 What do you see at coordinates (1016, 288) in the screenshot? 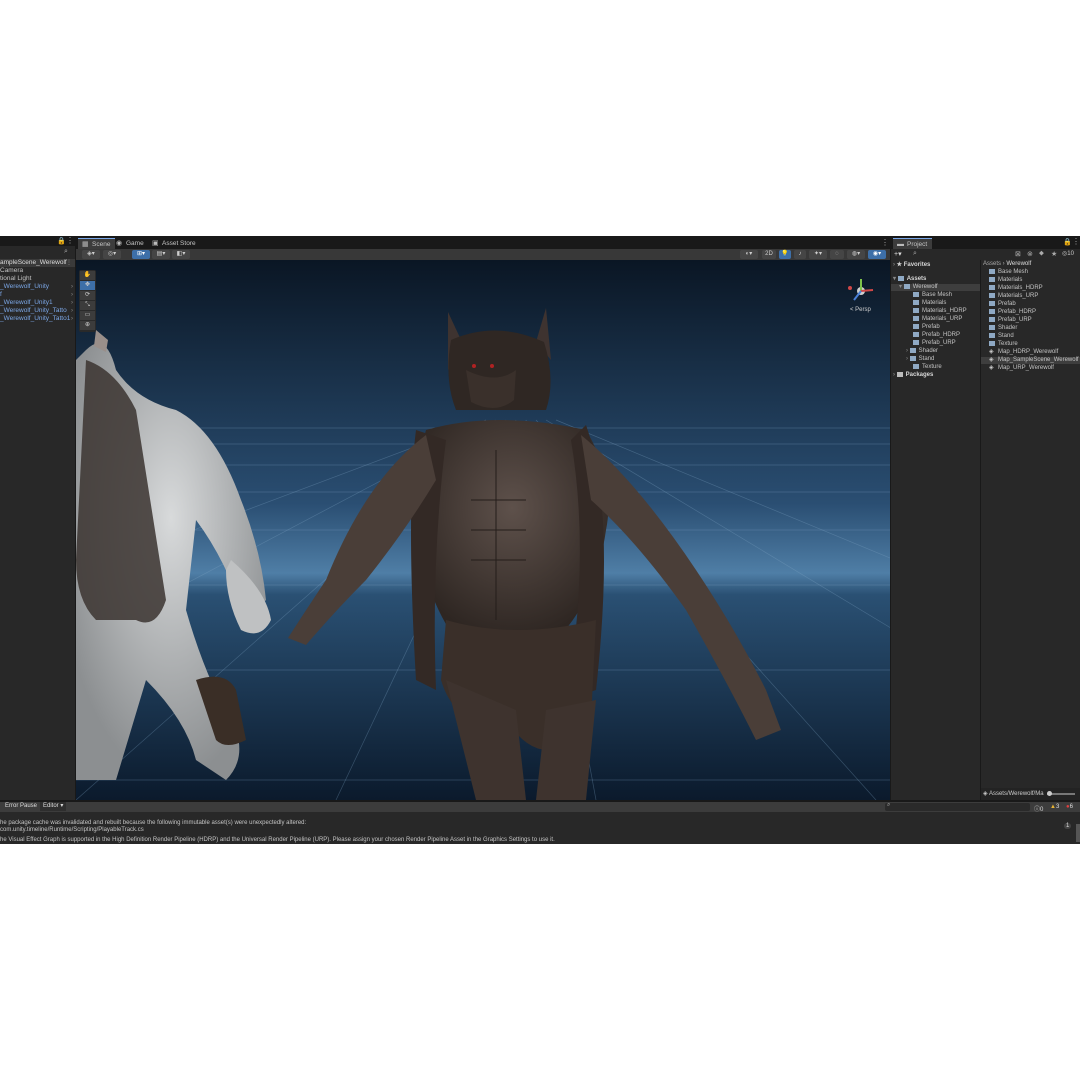
I see `file-item: Materials_HDRP` at bounding box center [1016, 288].